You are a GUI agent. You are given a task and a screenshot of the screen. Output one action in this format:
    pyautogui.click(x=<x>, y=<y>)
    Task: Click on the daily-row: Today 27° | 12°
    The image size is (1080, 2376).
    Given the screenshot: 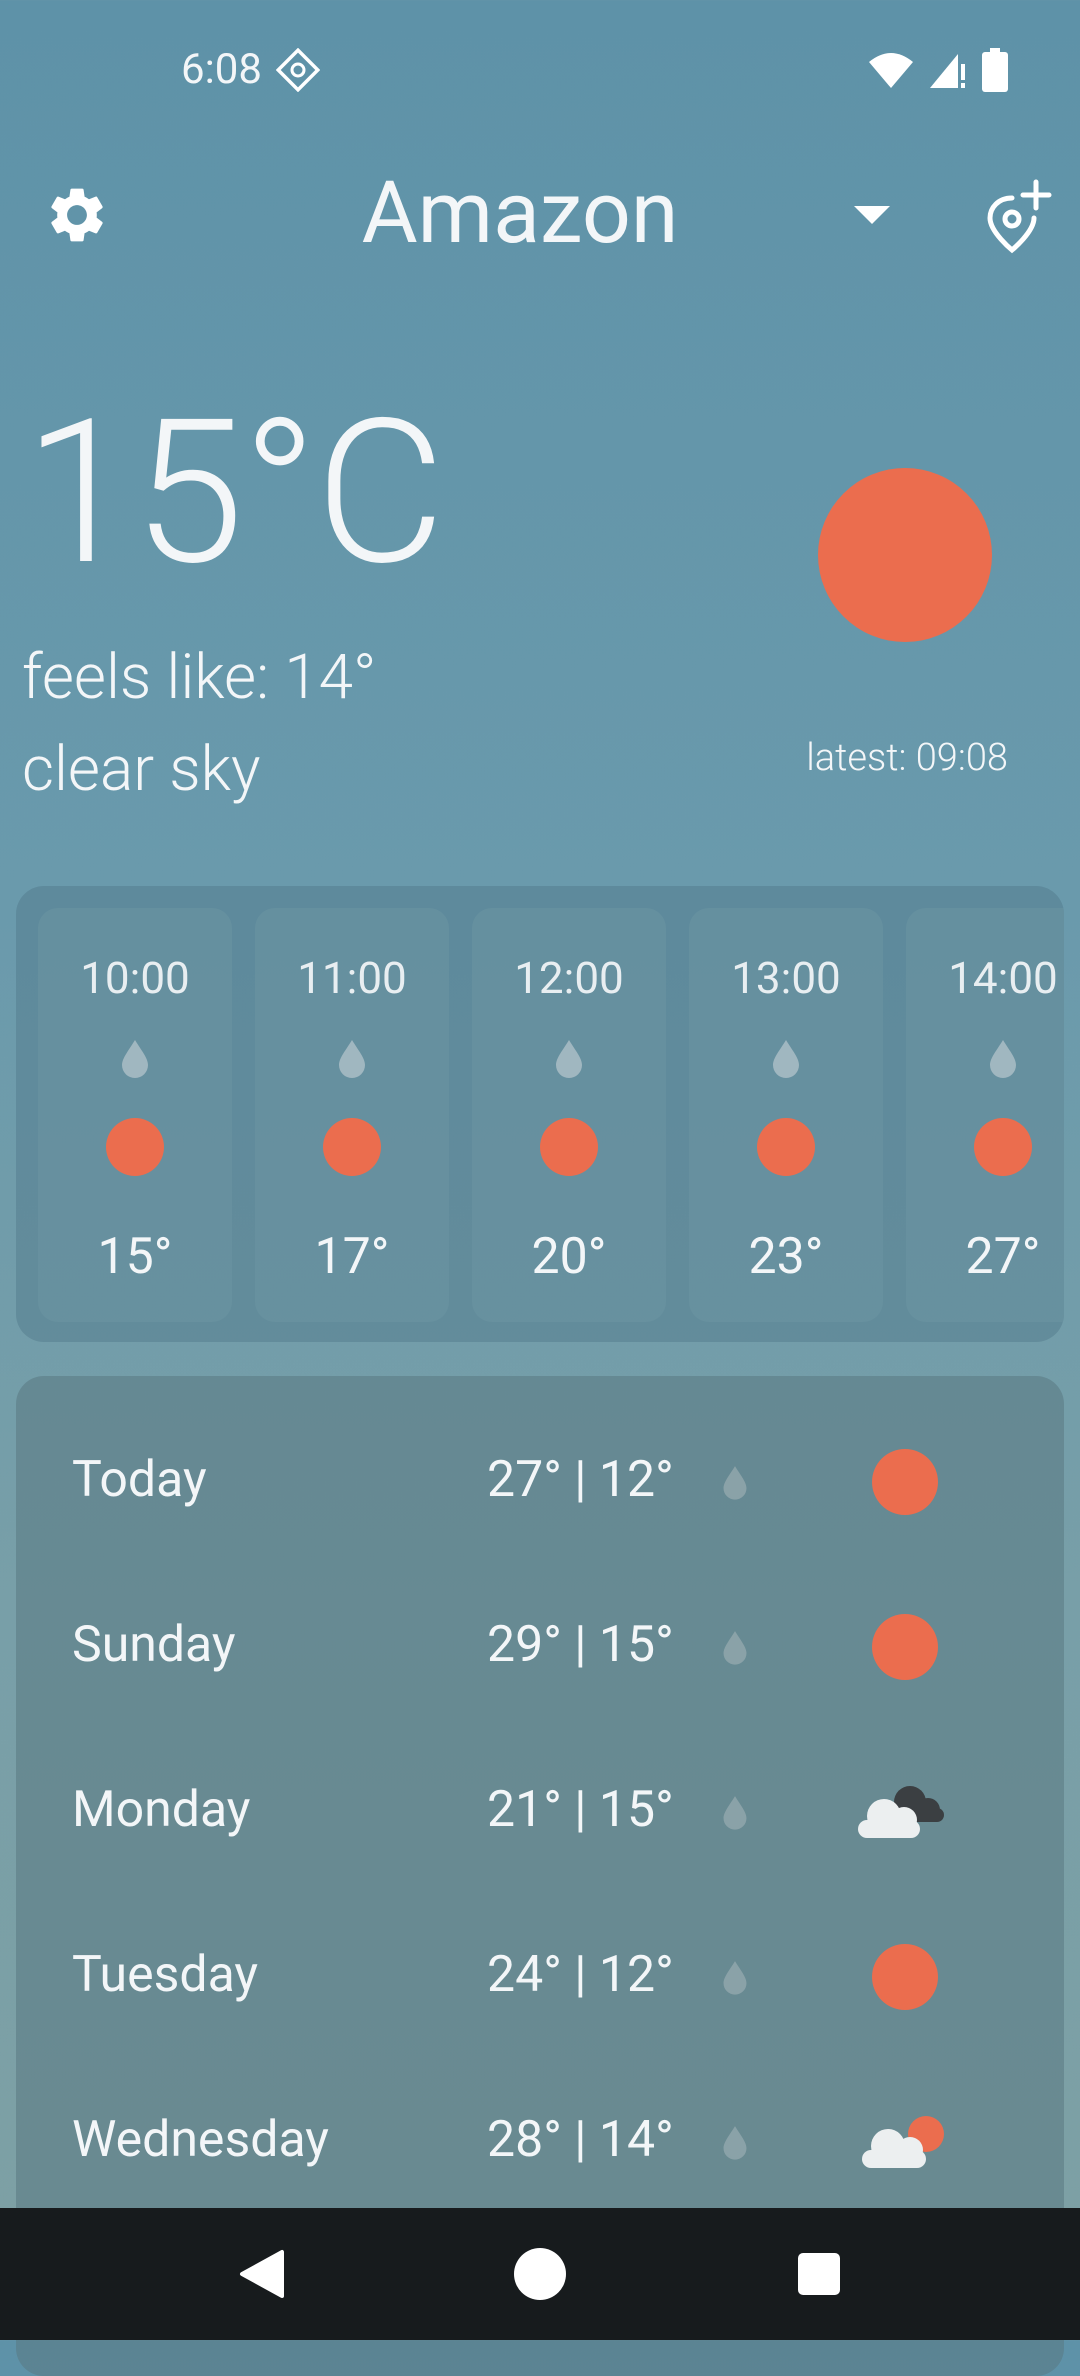 What is the action you would take?
    pyautogui.click(x=540, y=1480)
    